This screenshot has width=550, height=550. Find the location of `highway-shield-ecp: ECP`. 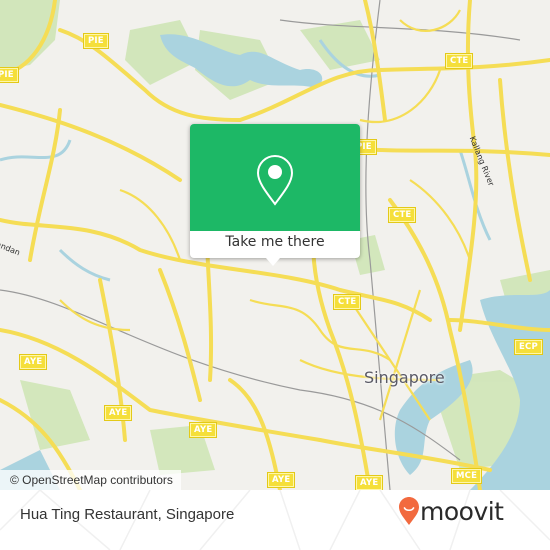

highway-shield-ecp: ECP is located at coordinates (528, 347).